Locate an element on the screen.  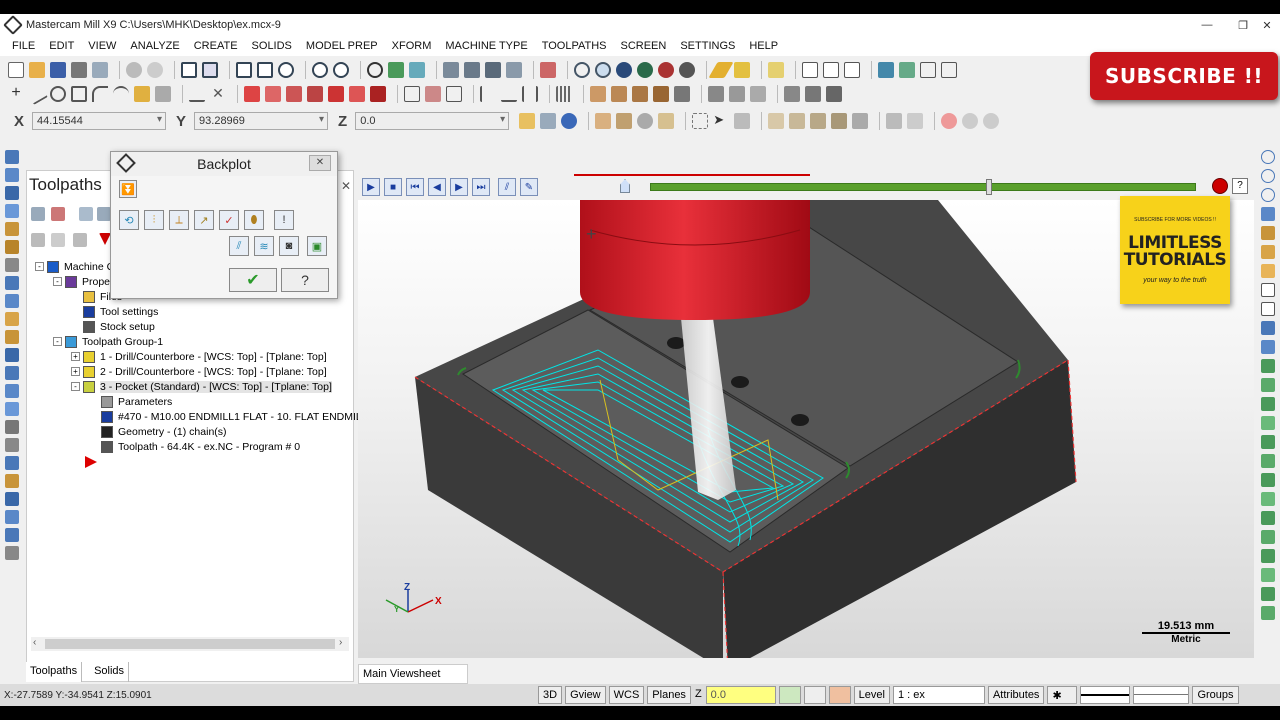
left-tool-9-icon is located at coordinates (12, 301).